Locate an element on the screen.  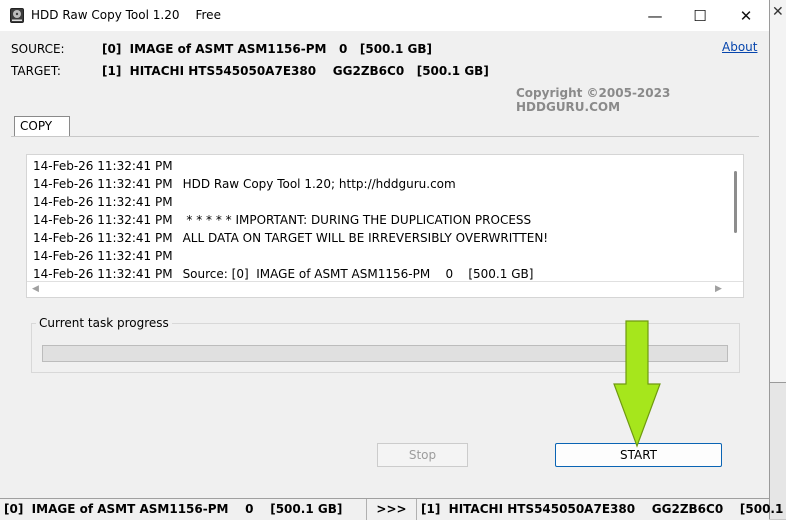
minimize-icon: — is located at coordinates (655, 15).